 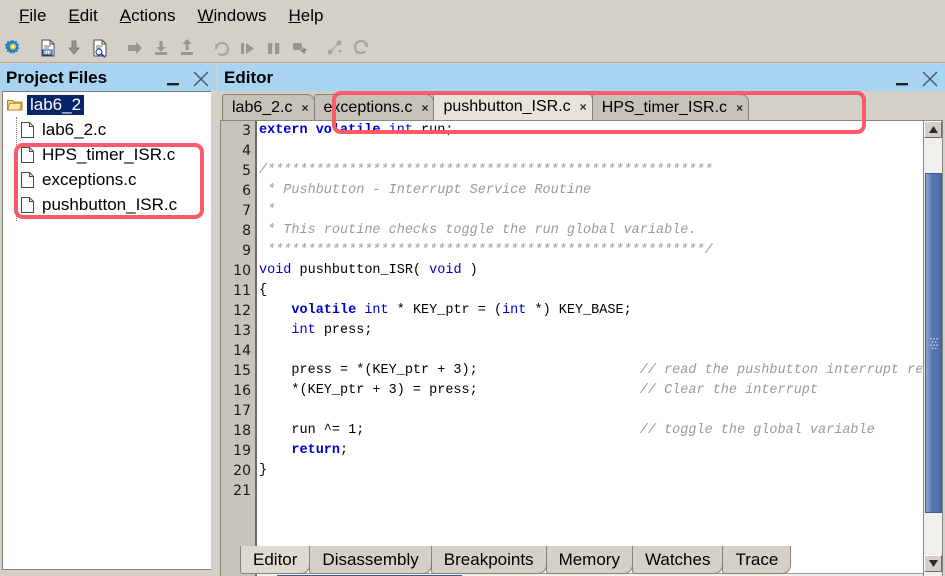 What do you see at coordinates (88, 15) in the screenshot?
I see `menu-label-rest: dit` at bounding box center [88, 15].